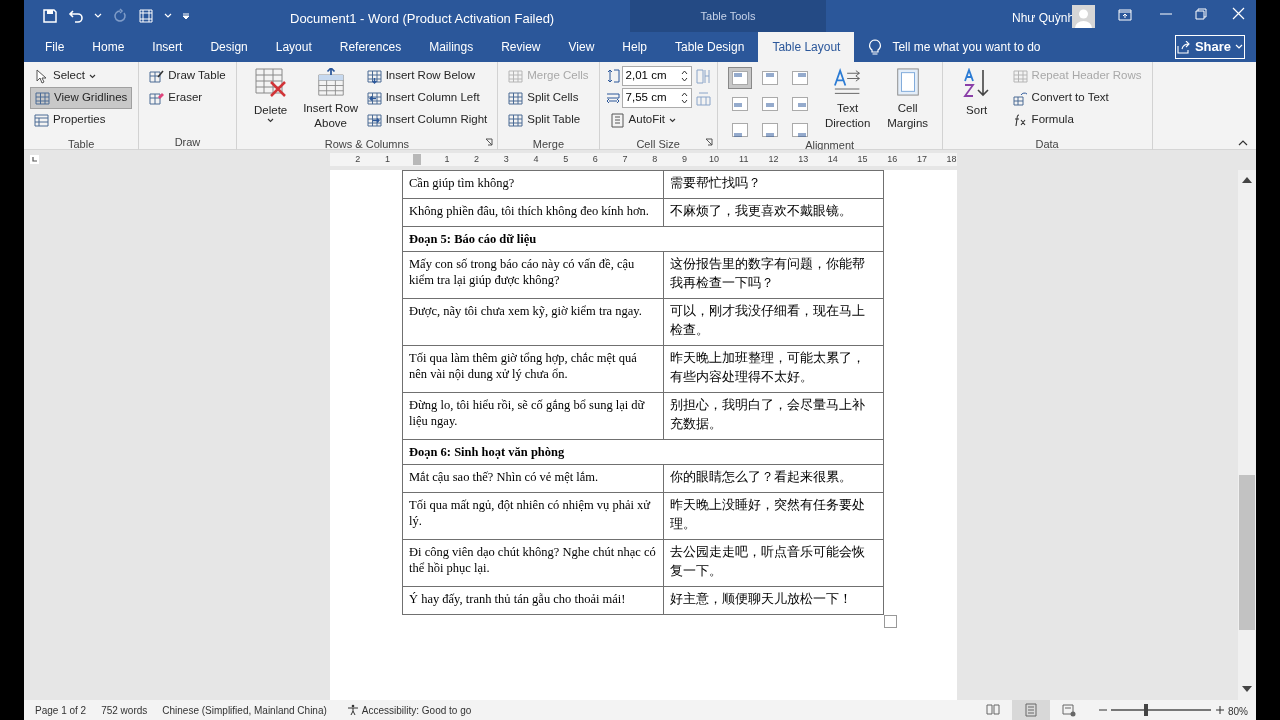 The image size is (1280, 720). I want to click on scroll-up-icon, so click(1247, 180).